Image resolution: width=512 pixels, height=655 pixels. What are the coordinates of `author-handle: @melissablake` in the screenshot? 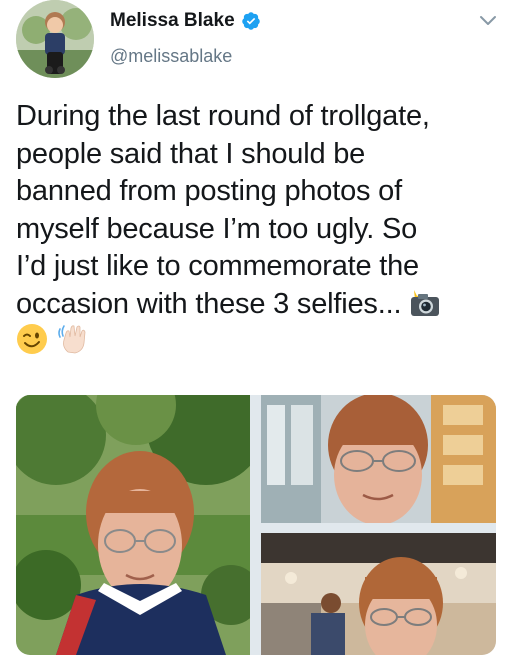 It's located at (171, 56).